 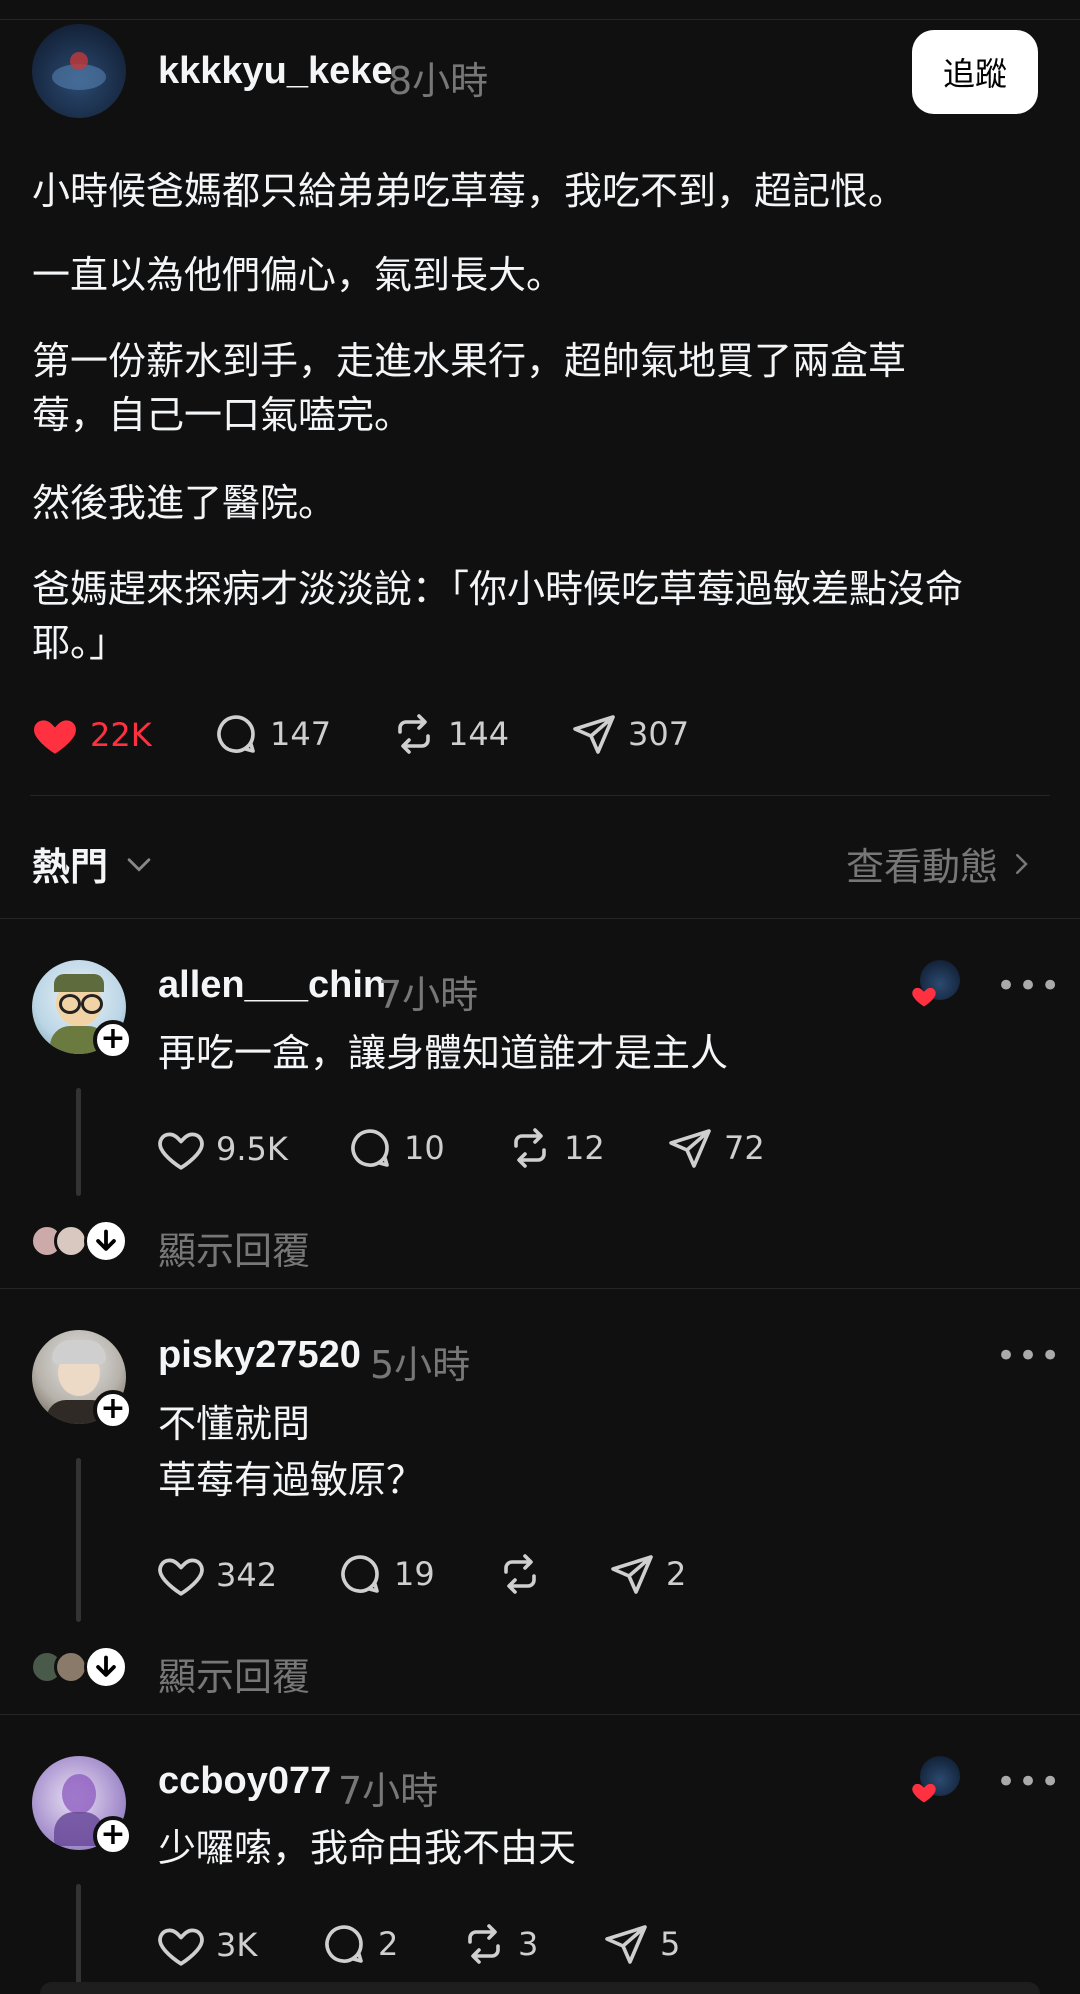 I want to click on post-paragraph: 然後我進了醫院。, so click(x=184, y=503).